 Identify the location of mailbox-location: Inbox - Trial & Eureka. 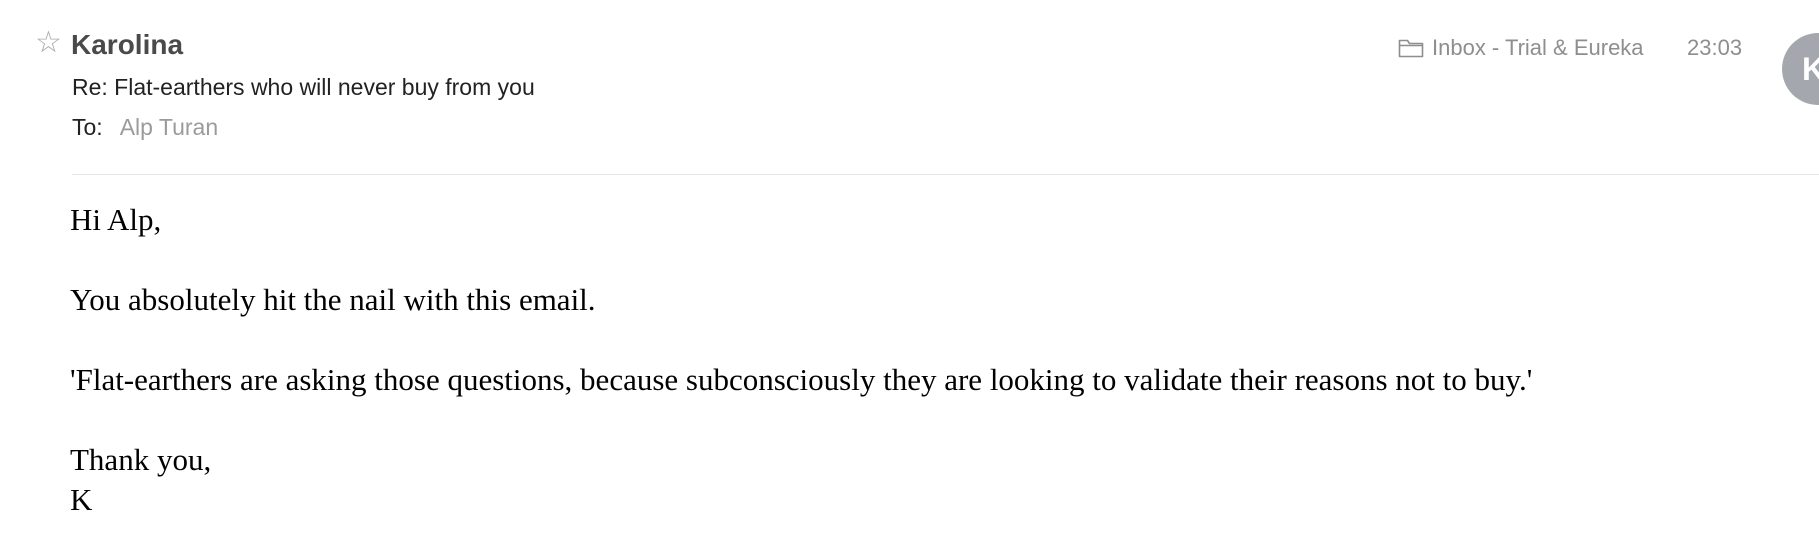
(1521, 48).